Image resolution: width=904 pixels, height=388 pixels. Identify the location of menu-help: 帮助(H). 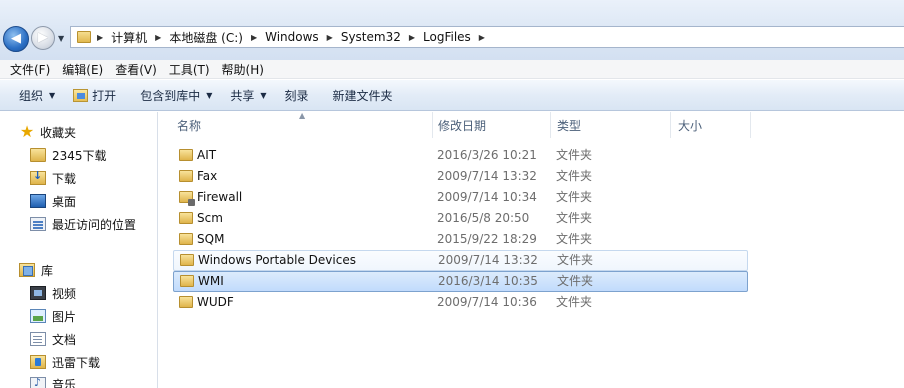
(243, 69).